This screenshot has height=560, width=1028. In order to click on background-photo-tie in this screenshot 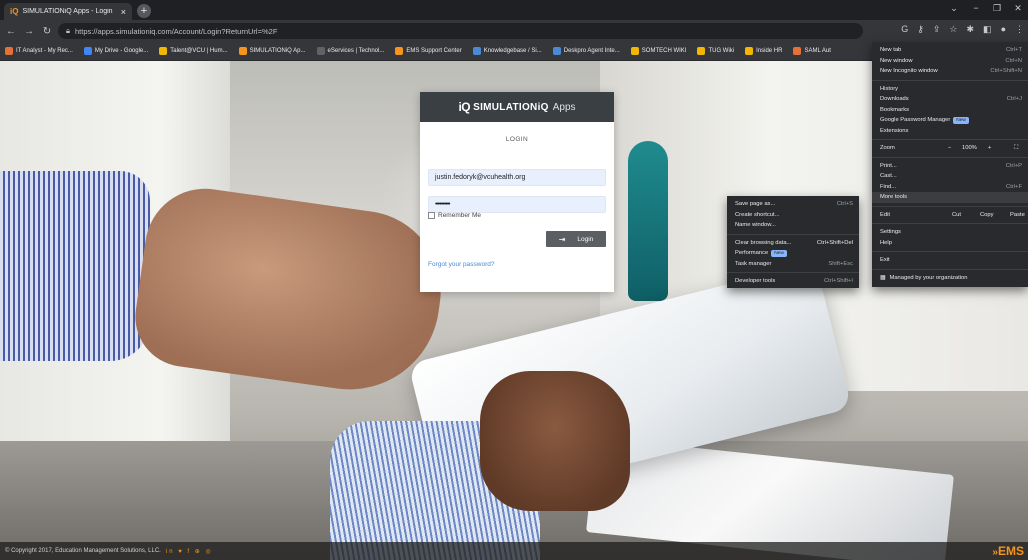, I will do `click(648, 221)`.